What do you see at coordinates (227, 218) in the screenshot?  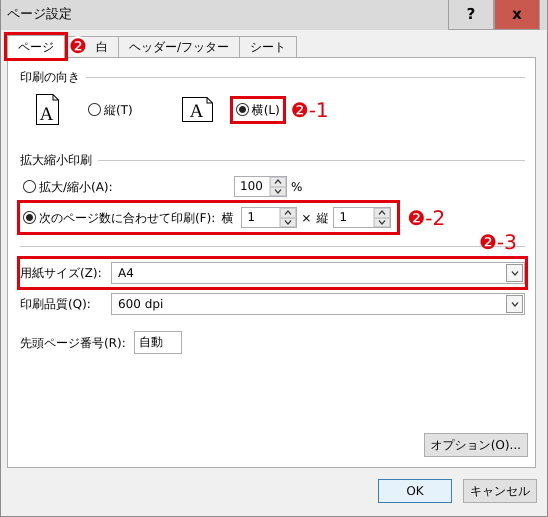 I see `fit-wide-label: 横` at bounding box center [227, 218].